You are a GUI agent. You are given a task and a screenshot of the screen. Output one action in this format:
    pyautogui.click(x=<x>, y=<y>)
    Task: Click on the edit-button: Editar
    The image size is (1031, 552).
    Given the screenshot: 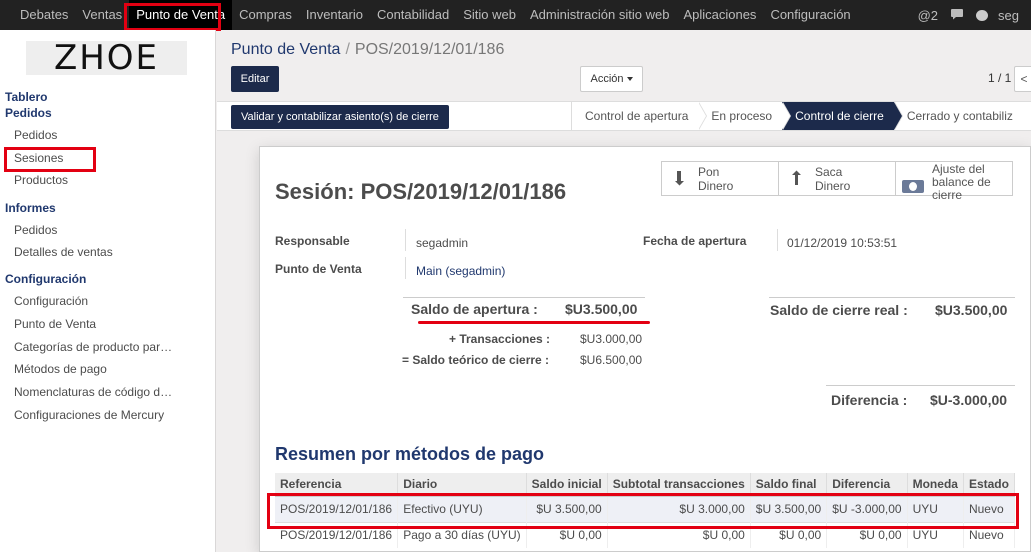 What is the action you would take?
    pyautogui.click(x=255, y=79)
    